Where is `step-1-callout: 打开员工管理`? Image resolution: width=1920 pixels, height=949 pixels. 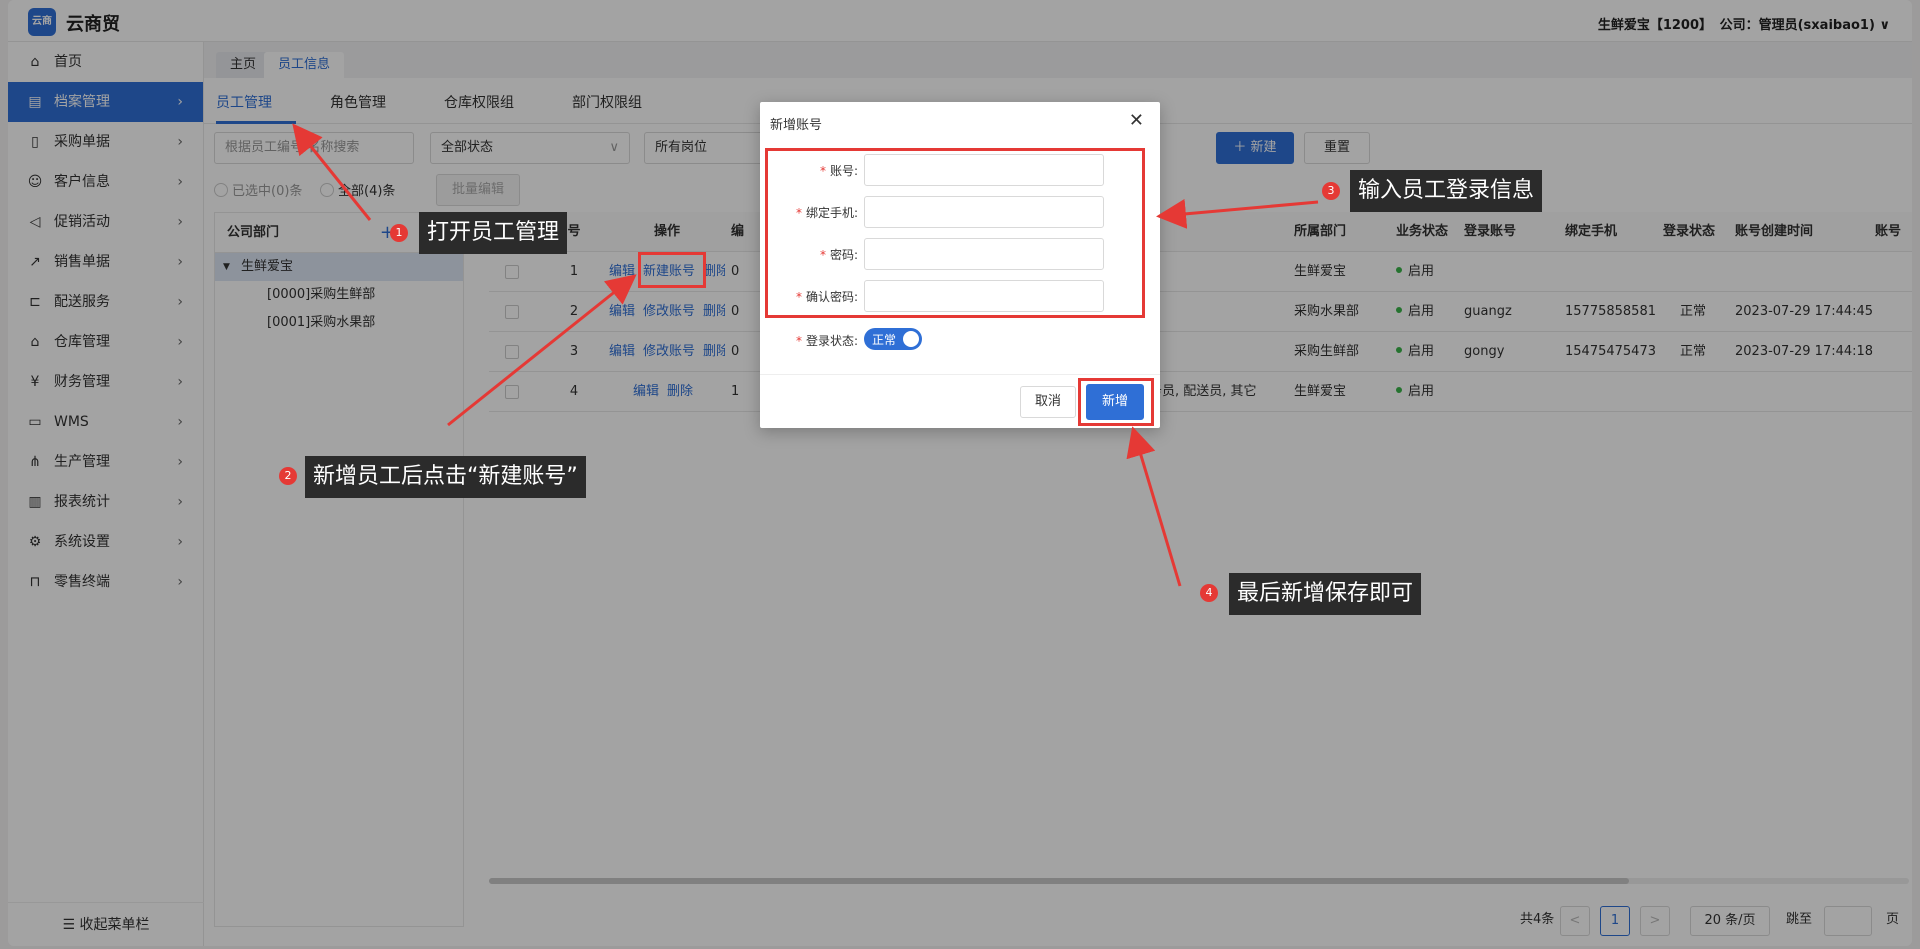 step-1-callout: 打开员工管理 is located at coordinates (493, 233).